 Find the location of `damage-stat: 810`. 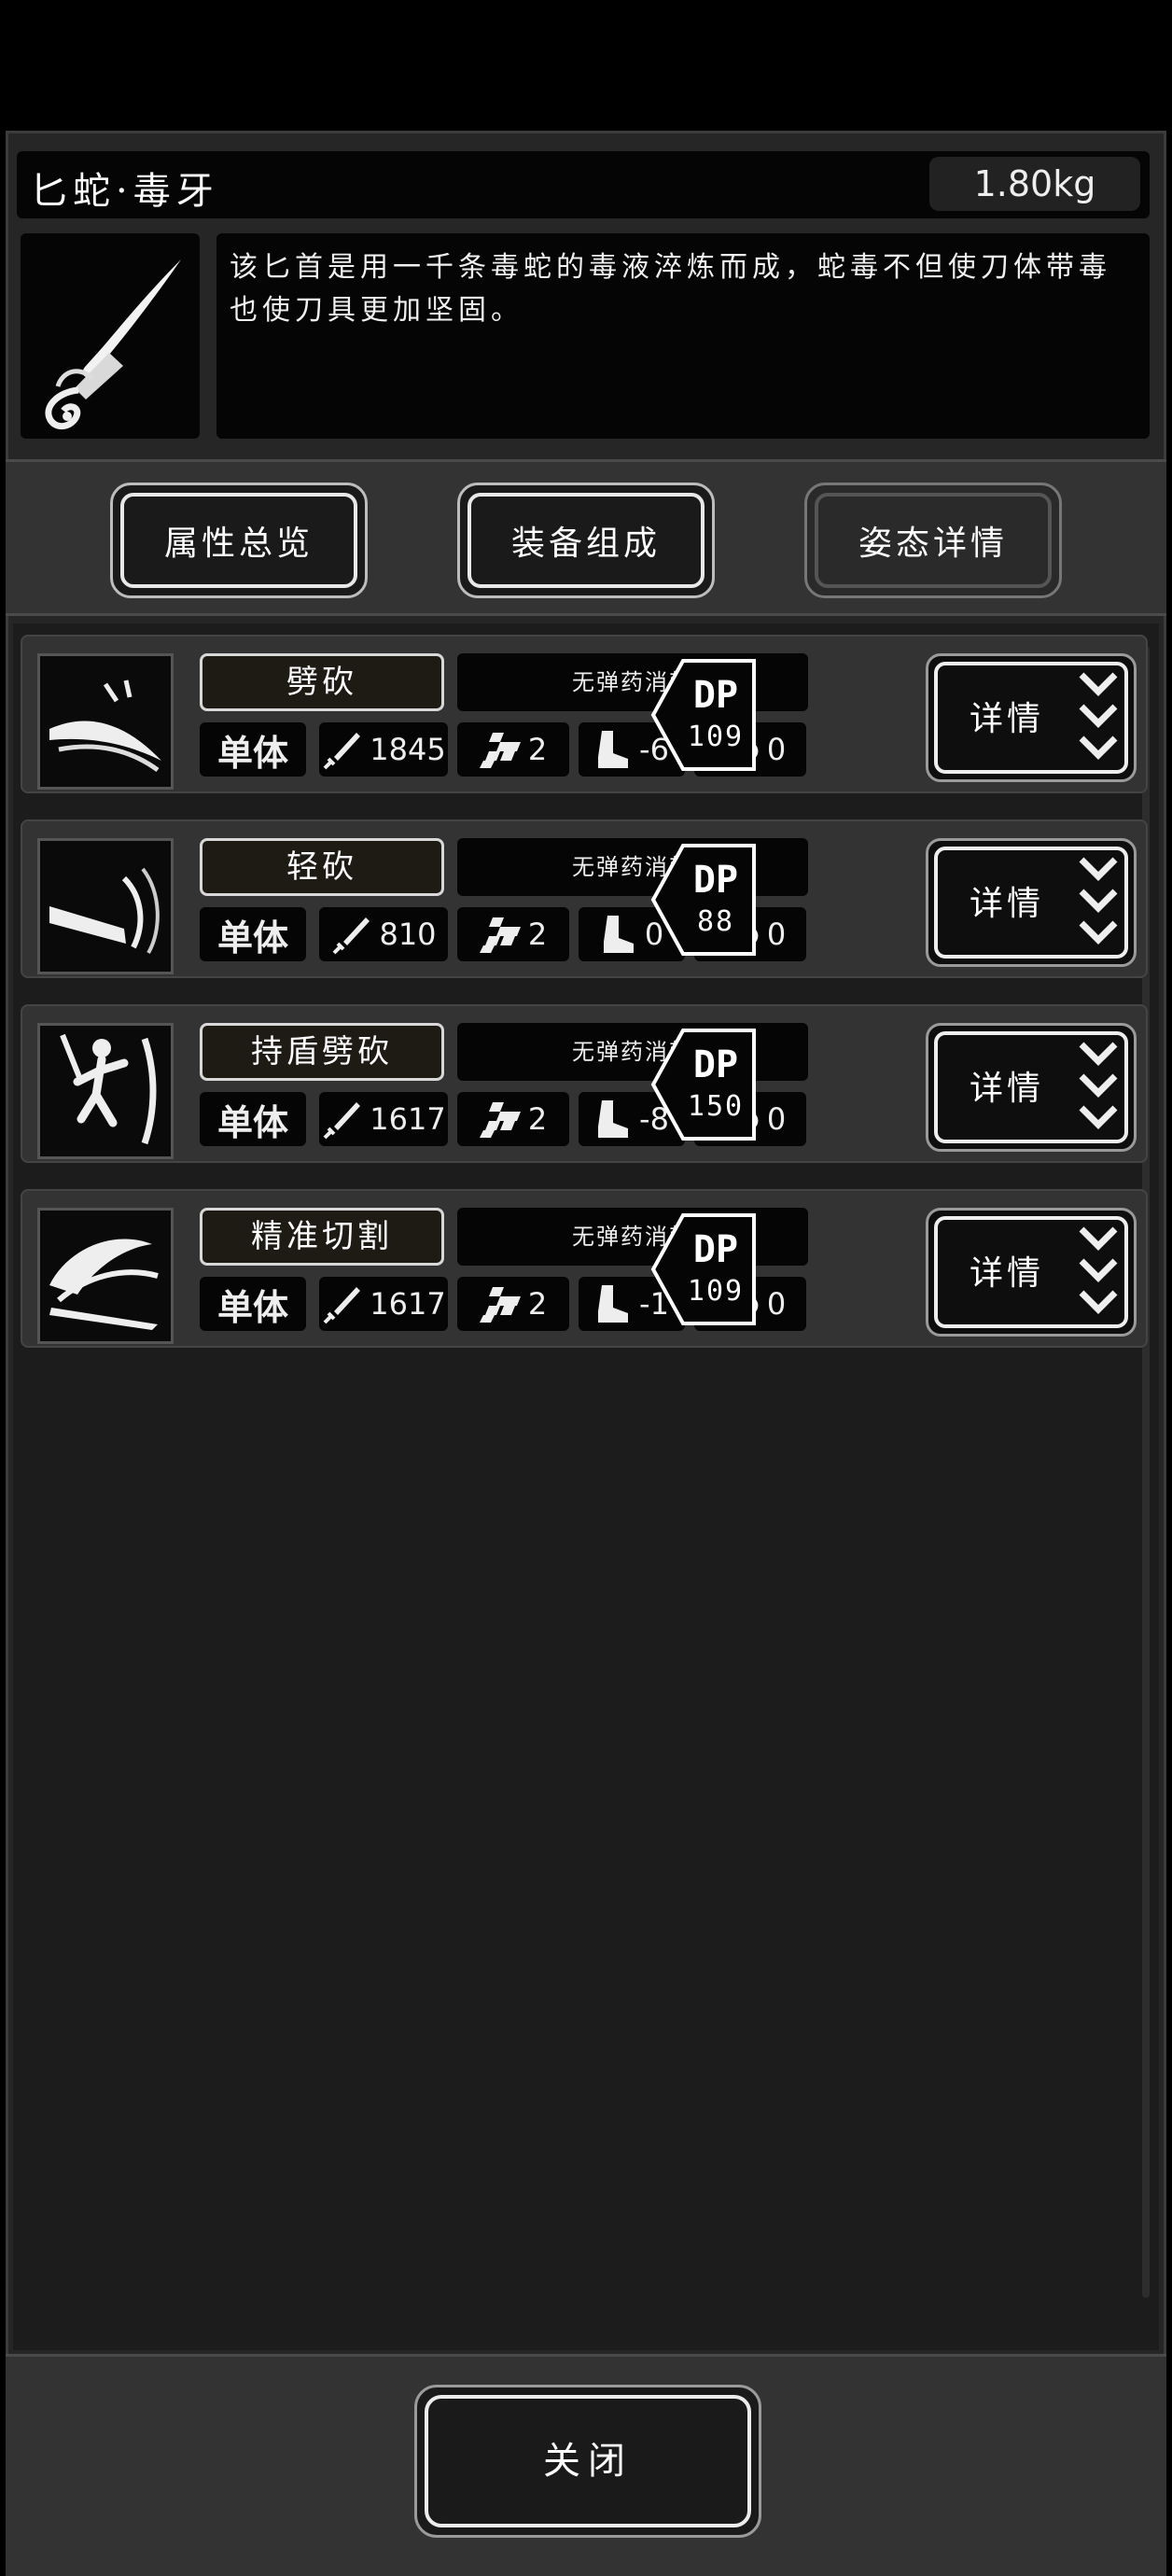

damage-stat: 810 is located at coordinates (383, 934).